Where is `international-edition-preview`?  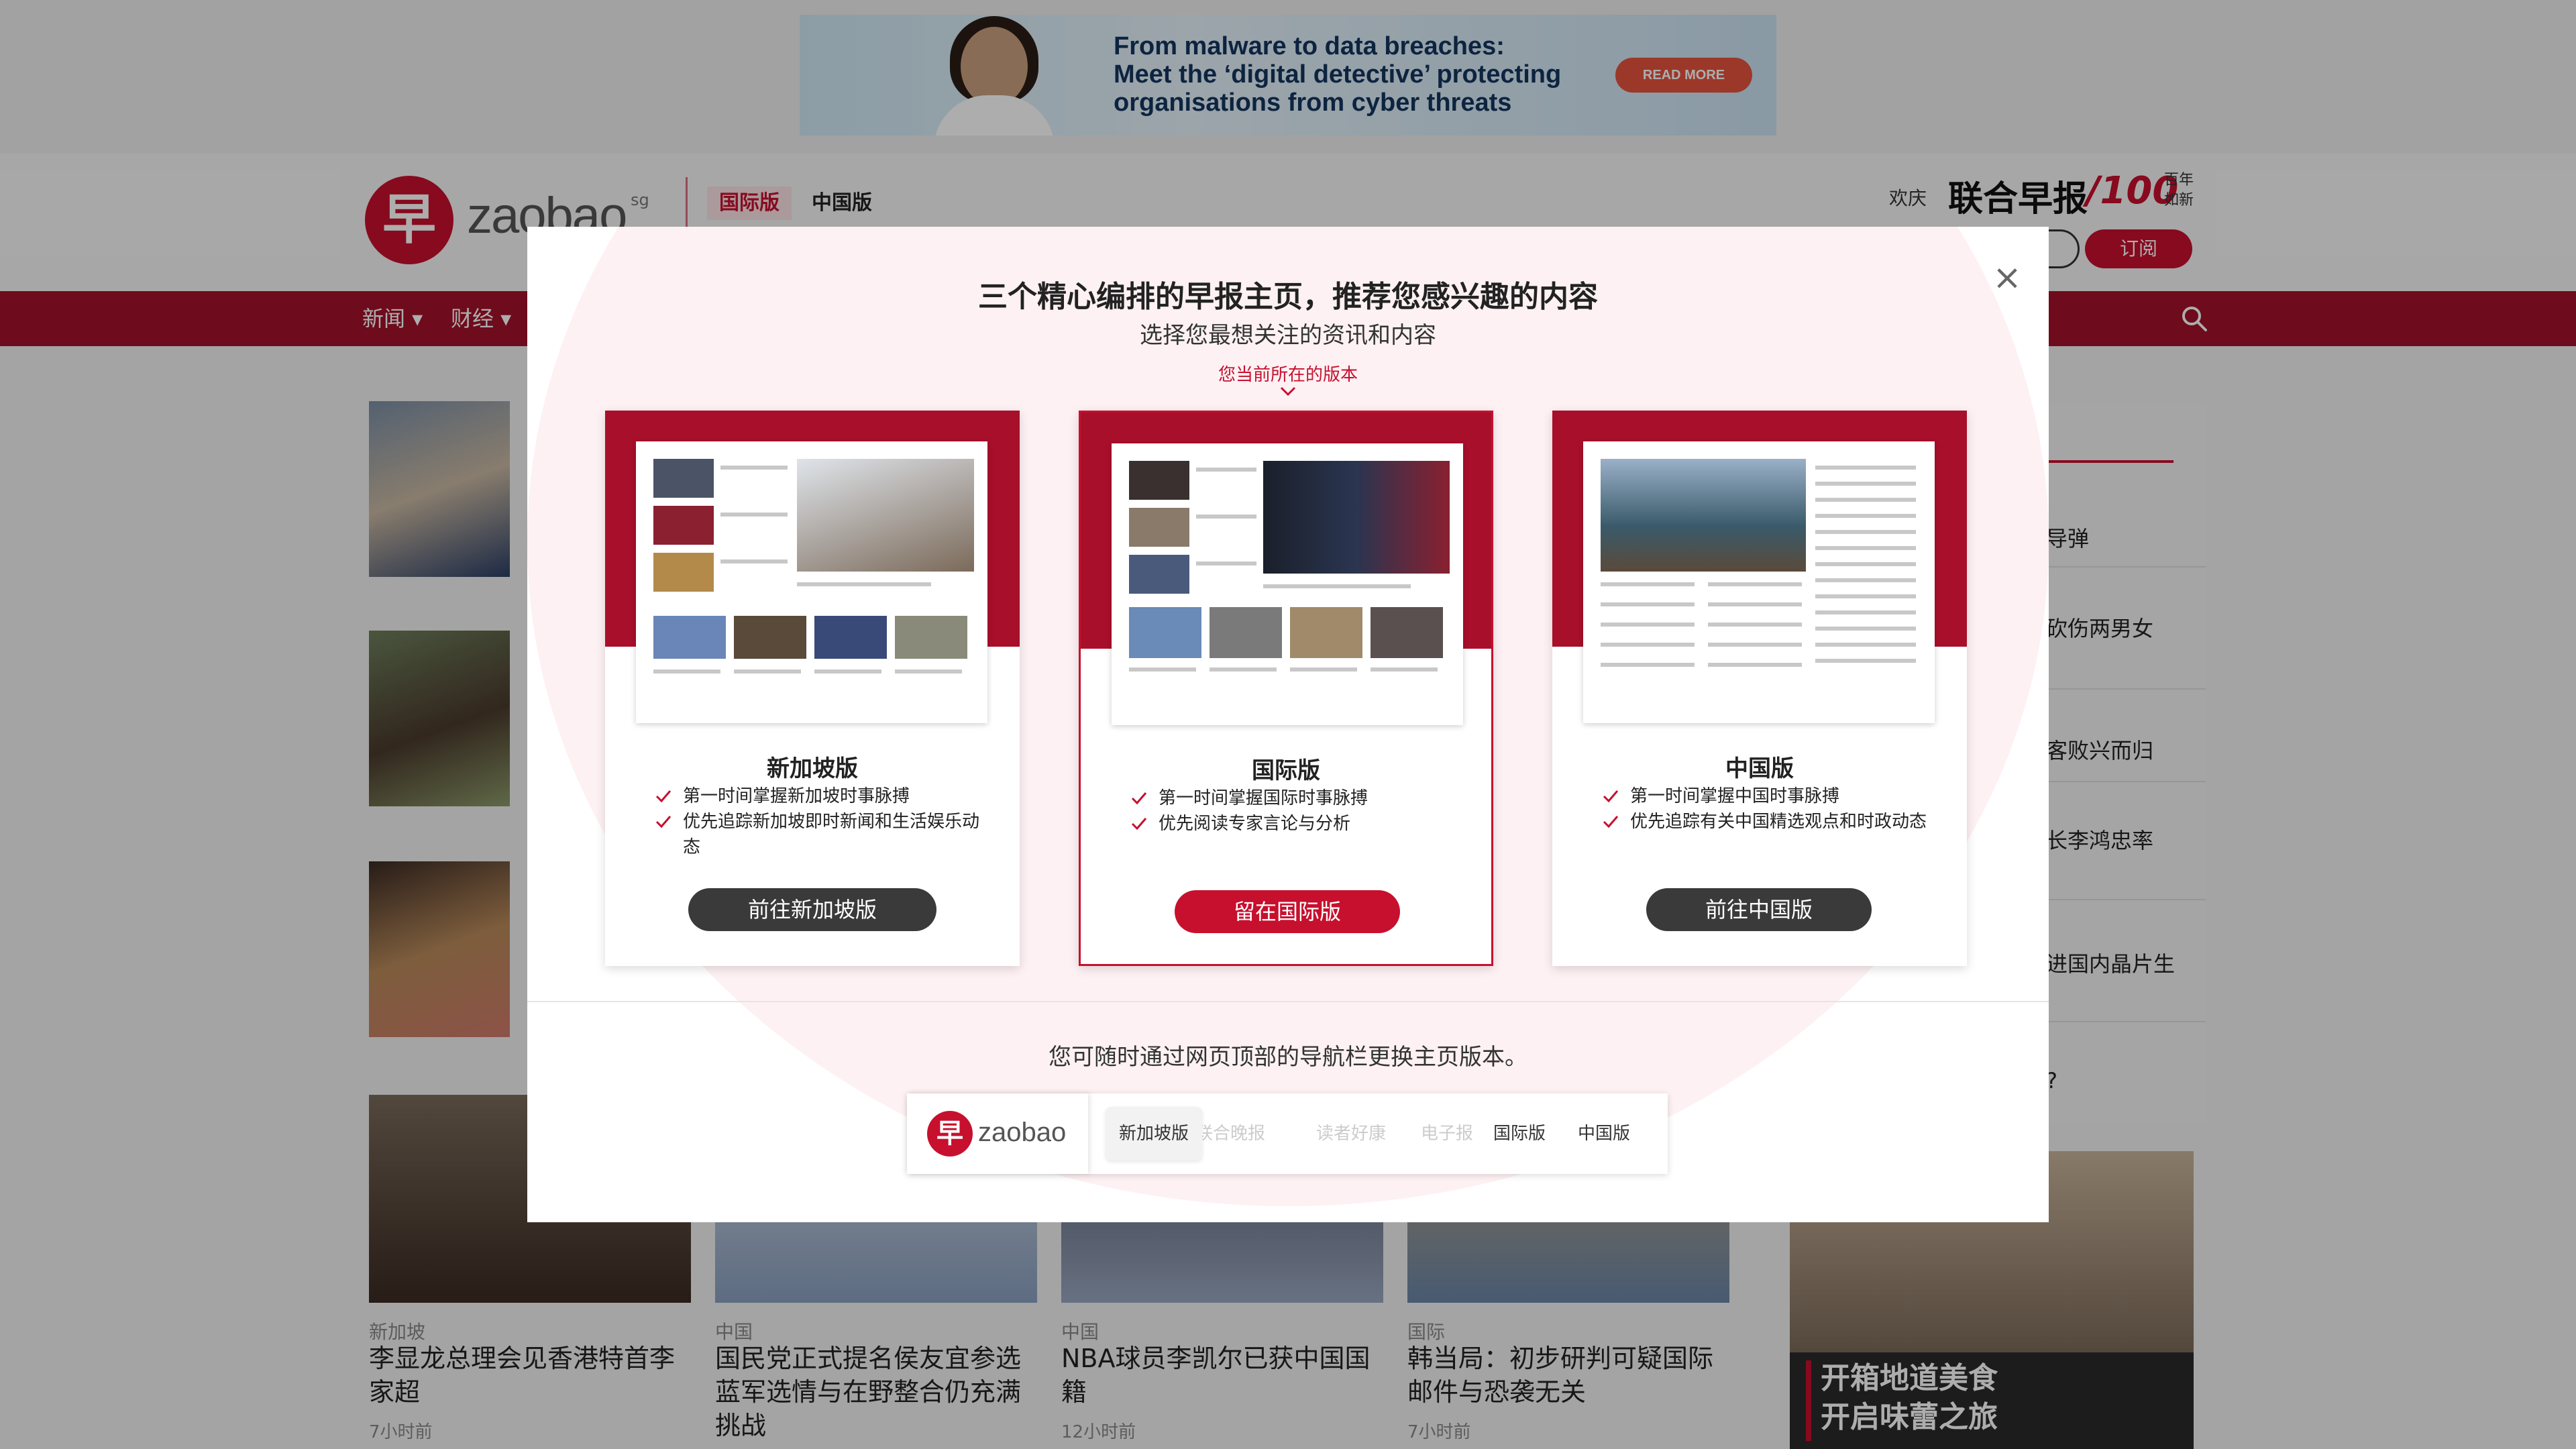
international-edition-preview is located at coordinates (1287, 584).